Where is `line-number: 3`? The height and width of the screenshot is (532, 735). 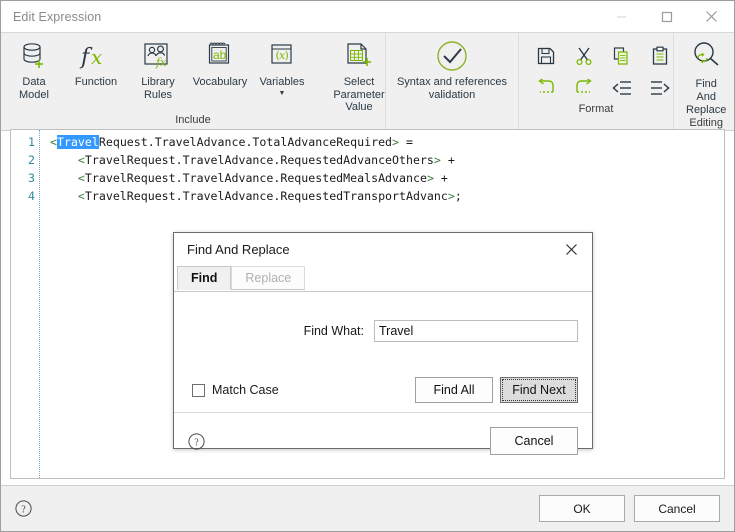
line-number: 3 is located at coordinates (31, 178).